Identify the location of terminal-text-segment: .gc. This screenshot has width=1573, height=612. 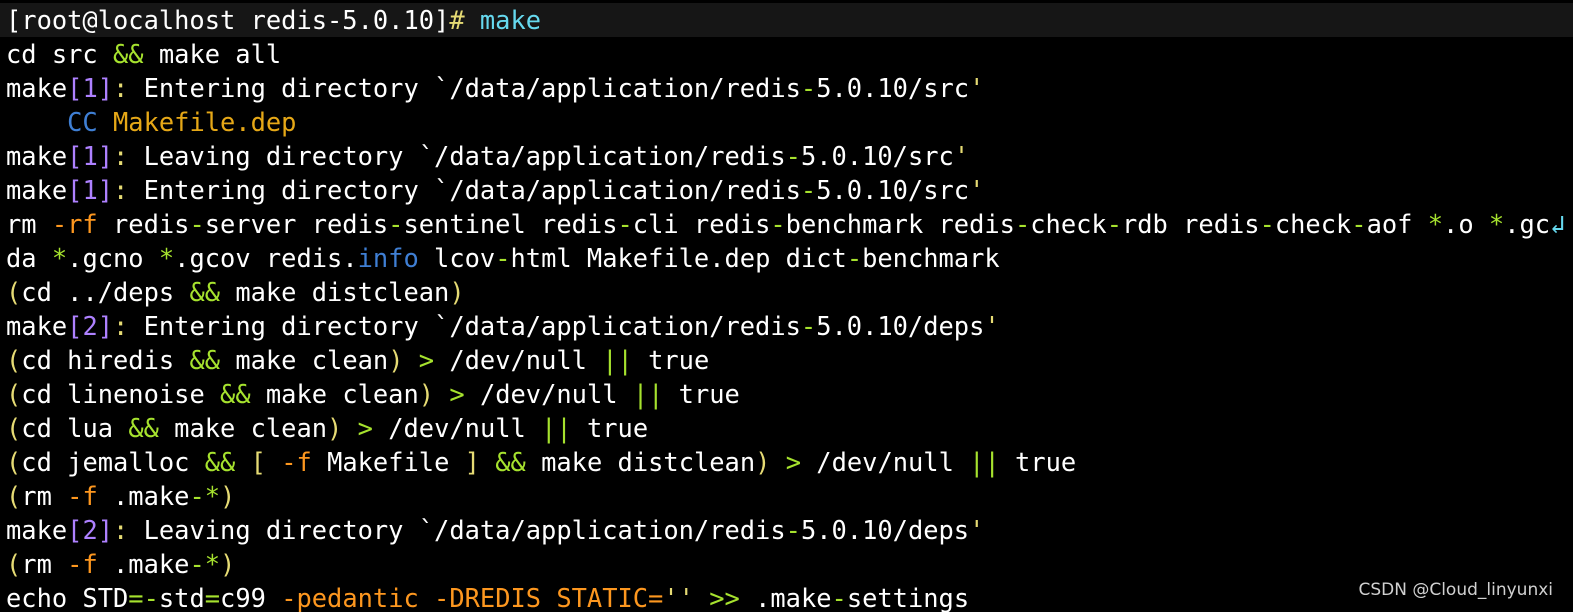
(1527, 224).